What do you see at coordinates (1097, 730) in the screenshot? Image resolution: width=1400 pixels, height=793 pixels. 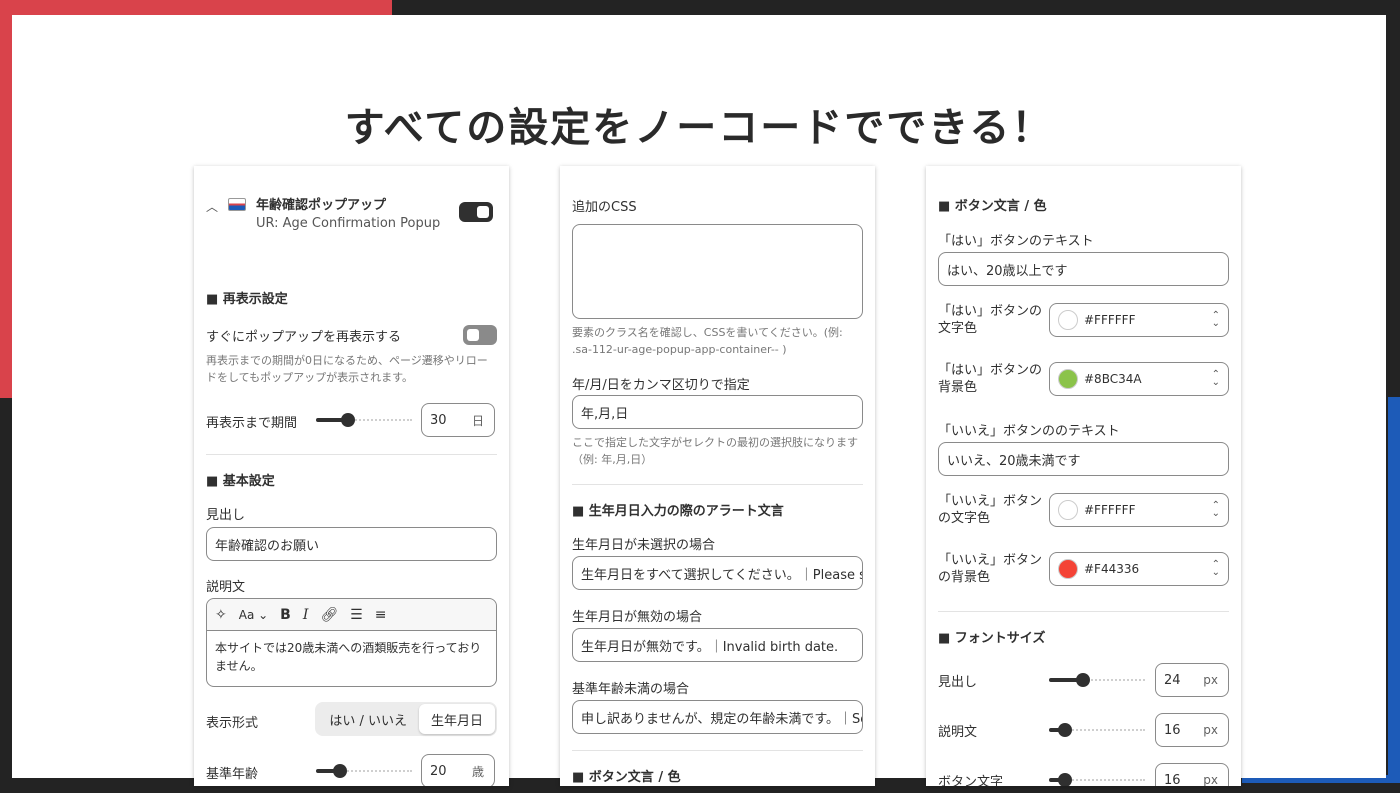 I see `font-description-slider` at bounding box center [1097, 730].